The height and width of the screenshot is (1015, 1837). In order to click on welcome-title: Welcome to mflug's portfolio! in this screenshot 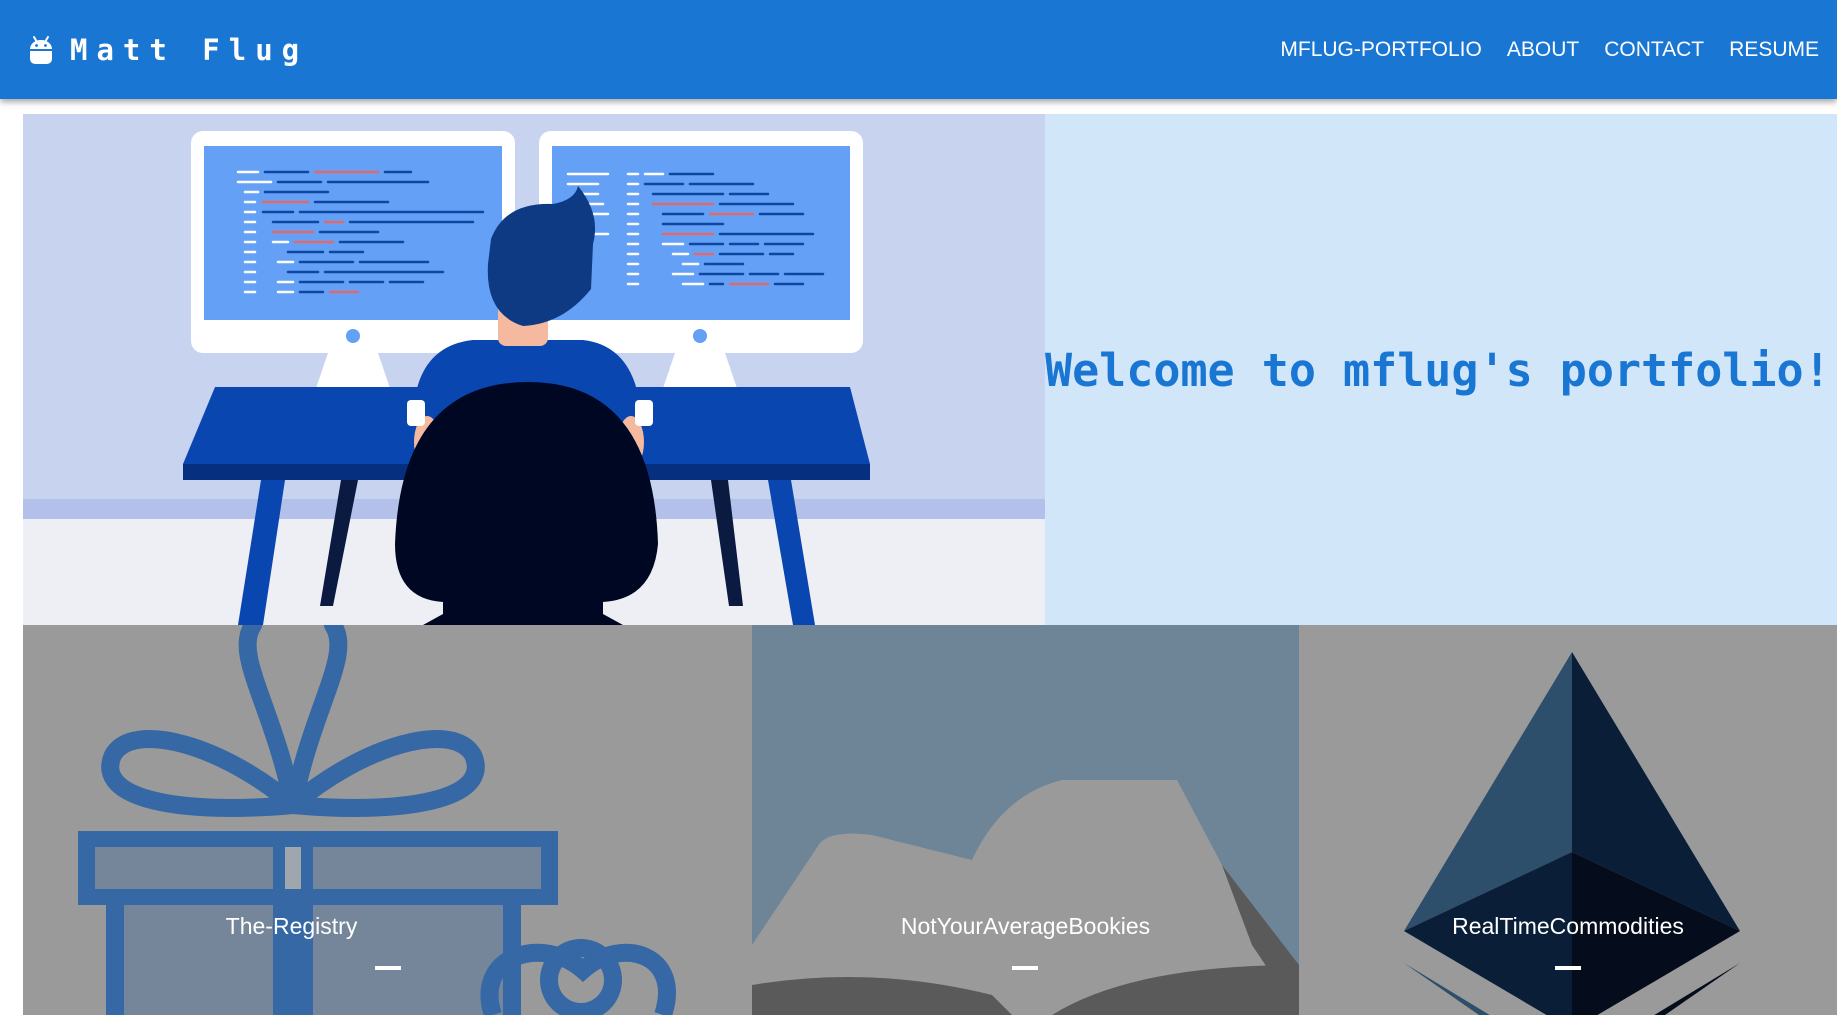, I will do `click(1438, 370)`.